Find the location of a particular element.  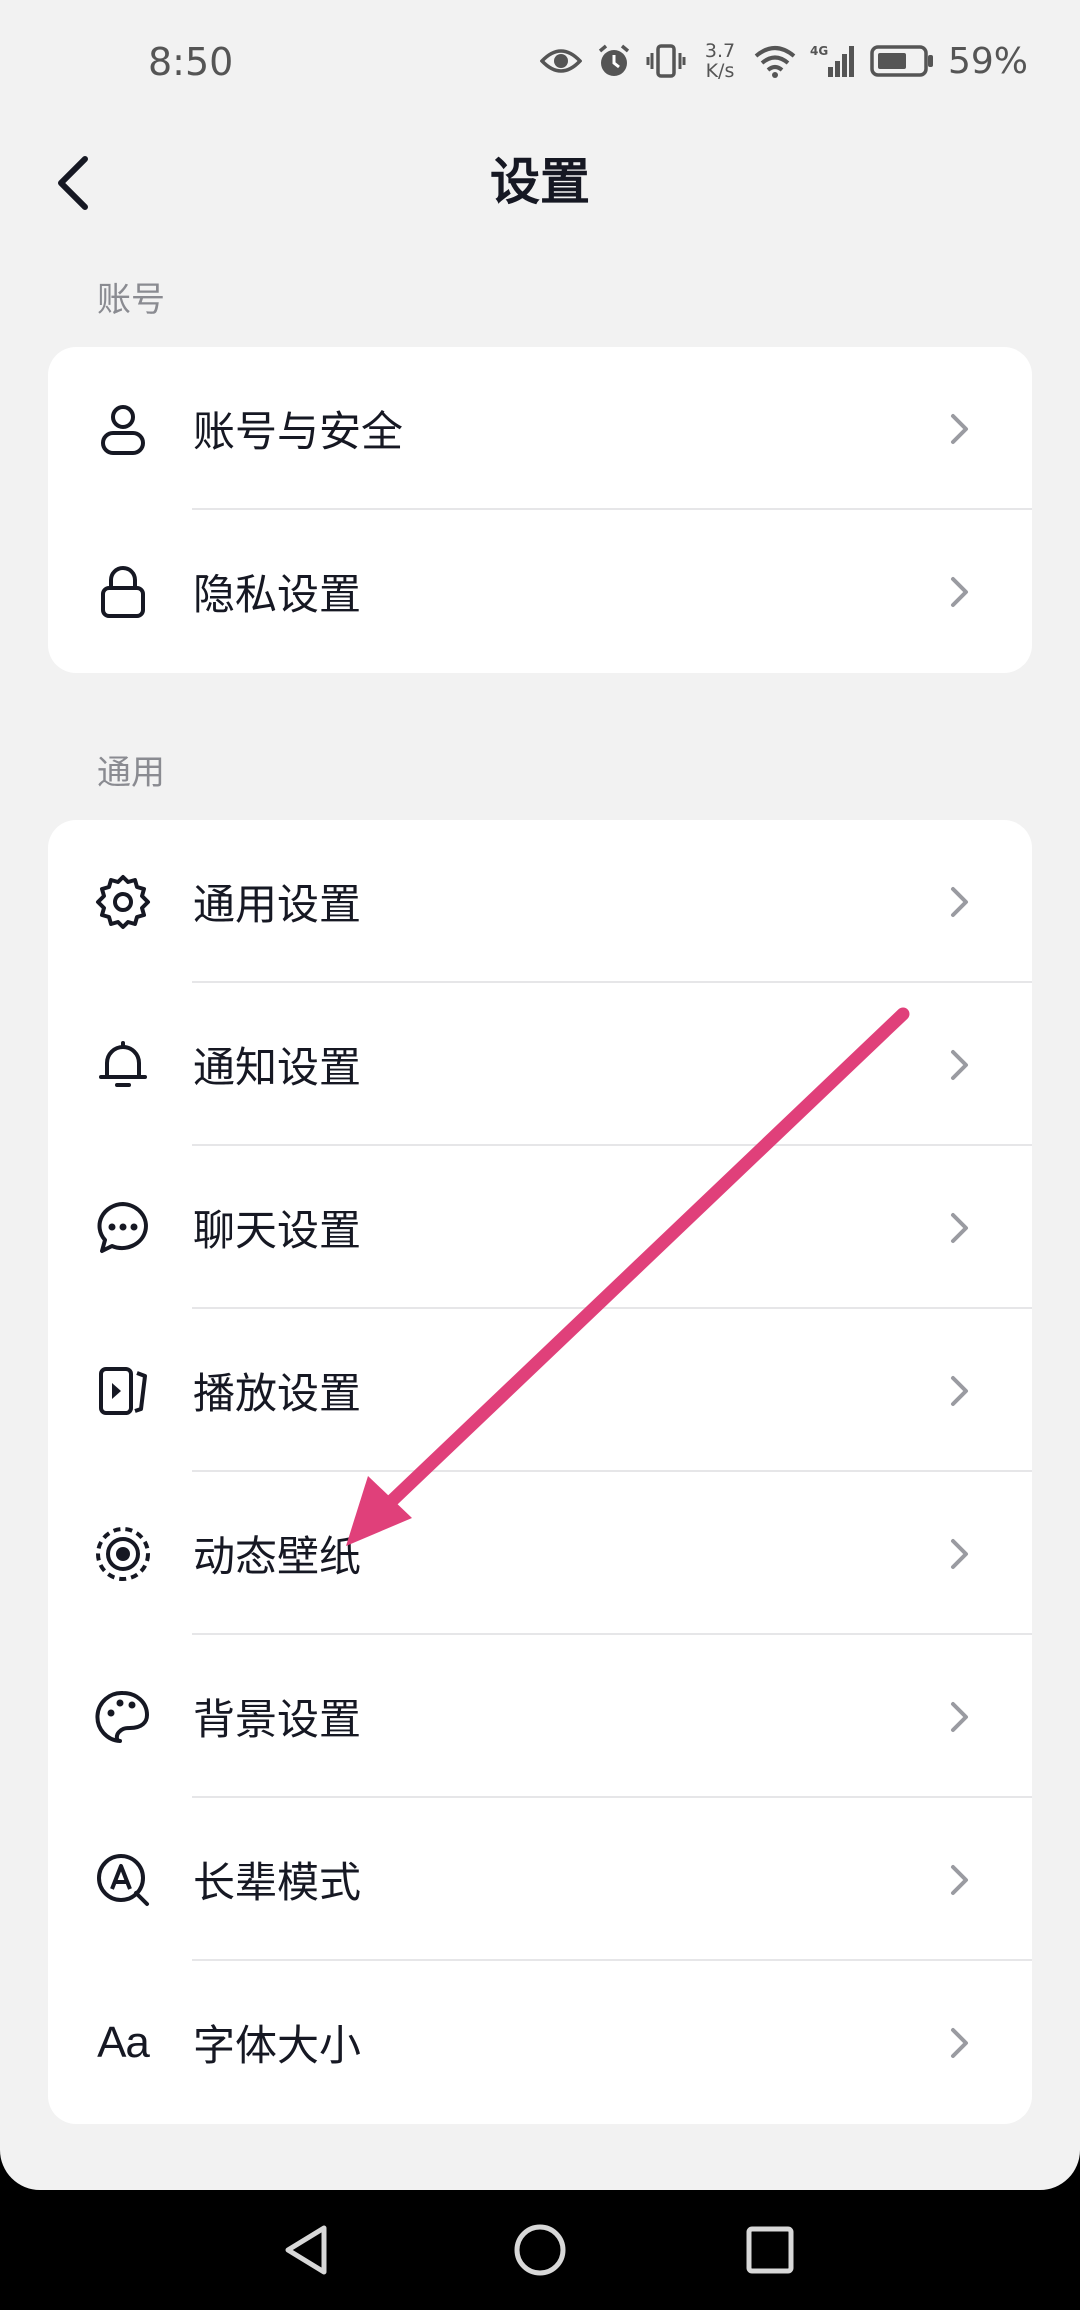

back-button is located at coordinates (73, 183).